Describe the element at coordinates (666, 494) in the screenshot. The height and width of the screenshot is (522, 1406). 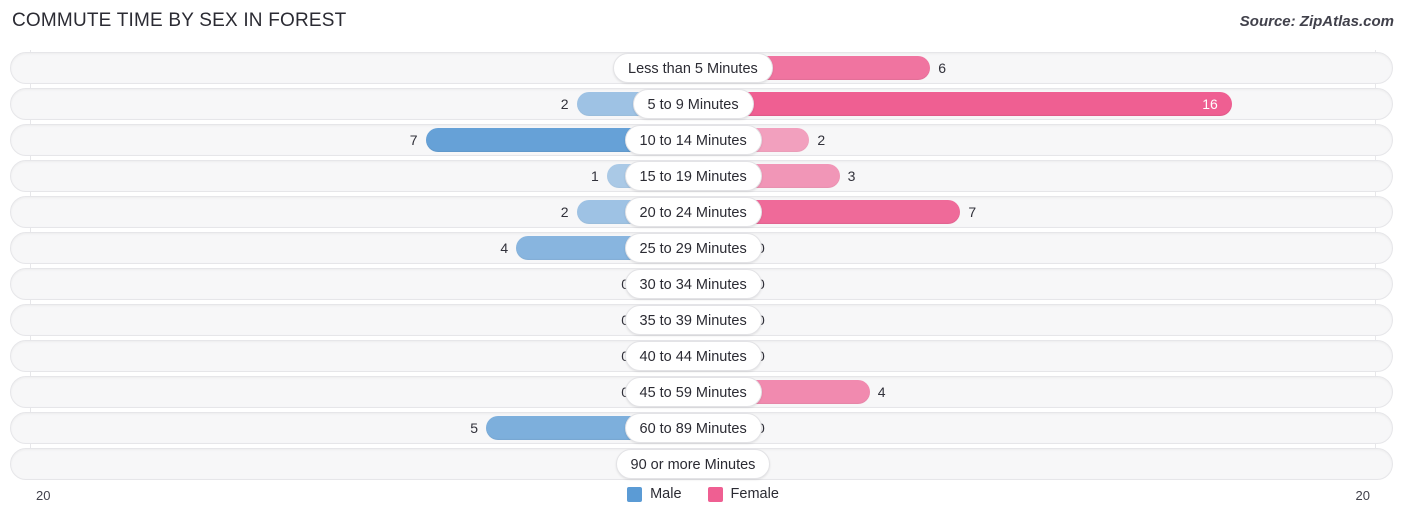
I see `legend-label-male: Male` at that location.